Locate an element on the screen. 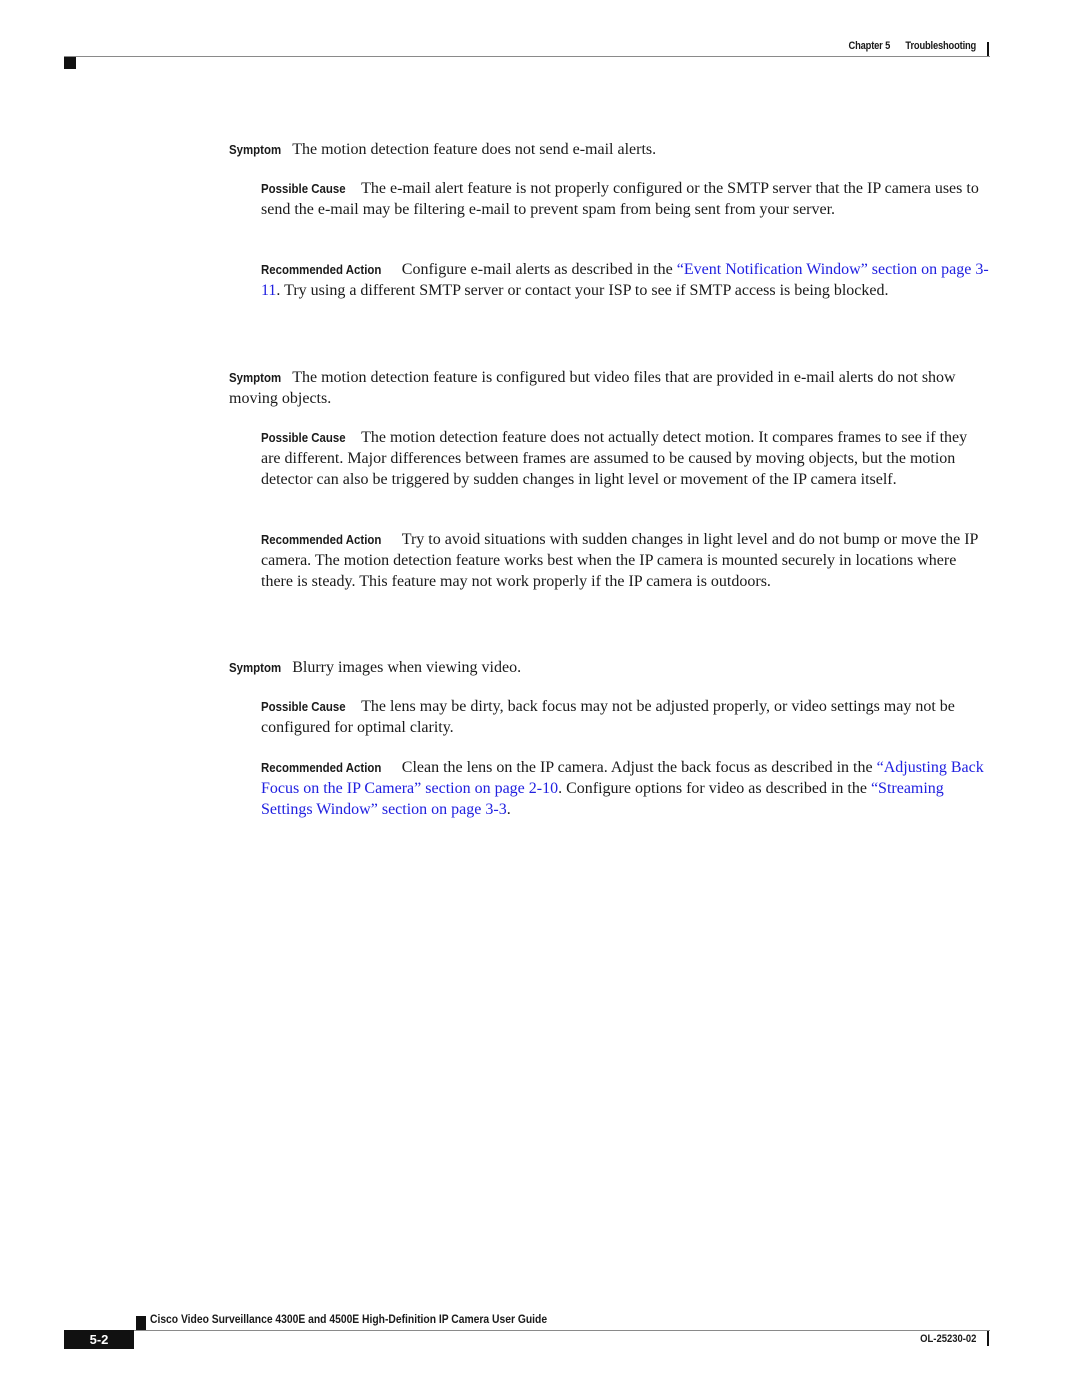  header-bar is located at coordinates (988, 49).